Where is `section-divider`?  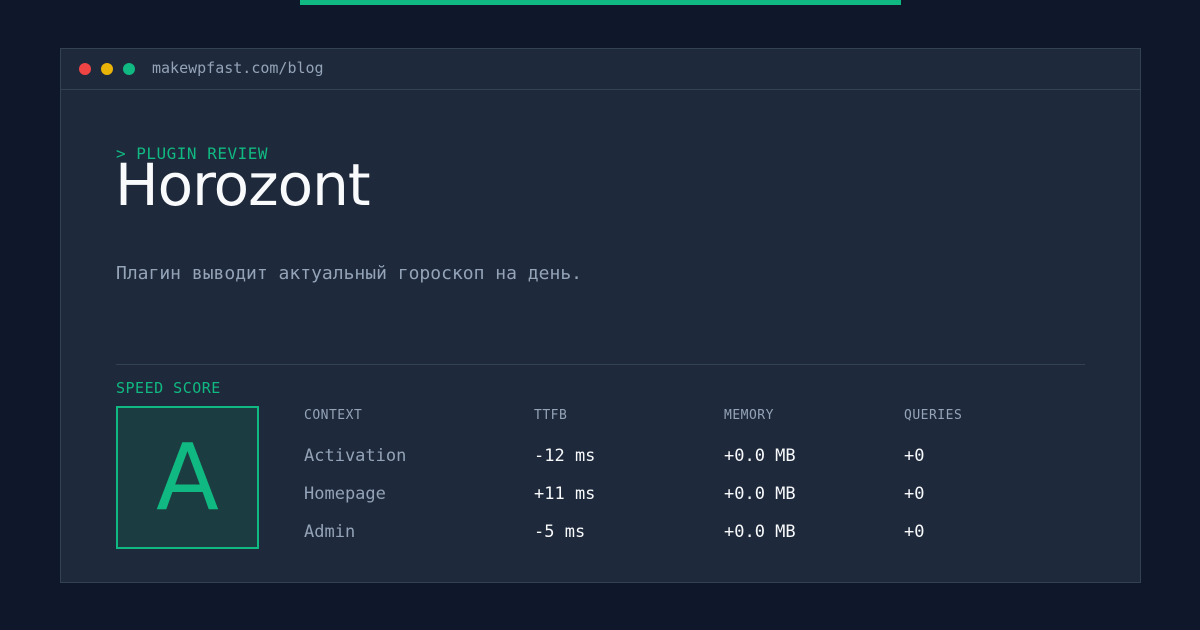
section-divider is located at coordinates (600, 364).